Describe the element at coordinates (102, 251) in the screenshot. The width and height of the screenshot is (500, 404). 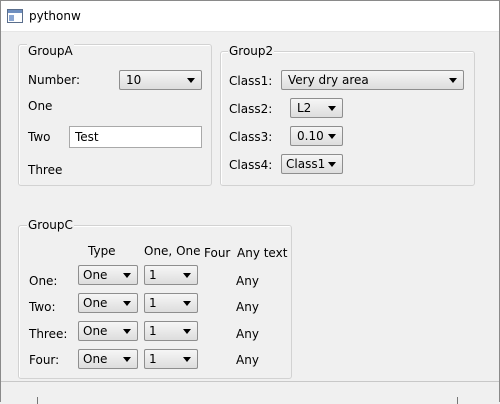
I see `type-column-header: Type` at that location.